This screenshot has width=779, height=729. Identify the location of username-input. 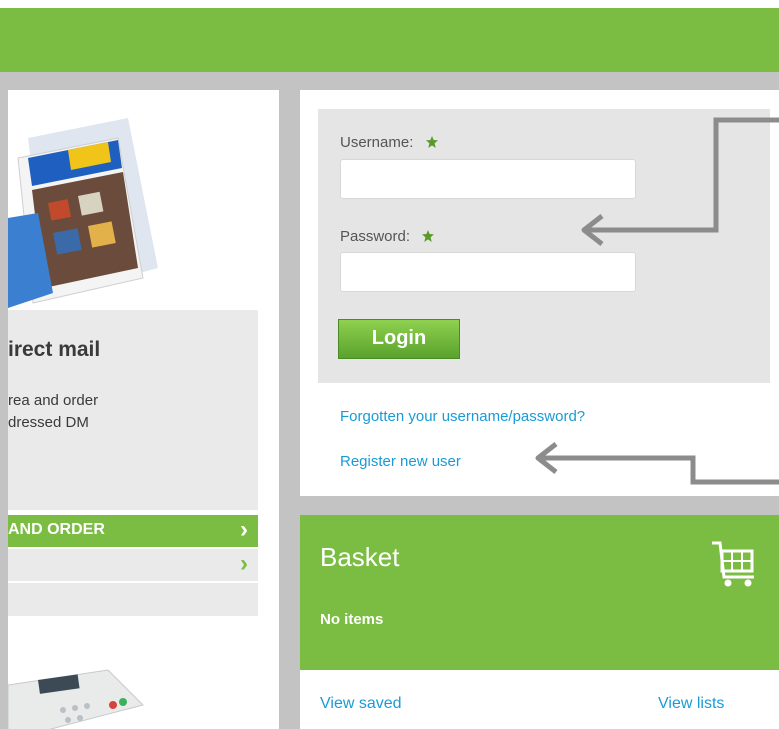
(488, 179).